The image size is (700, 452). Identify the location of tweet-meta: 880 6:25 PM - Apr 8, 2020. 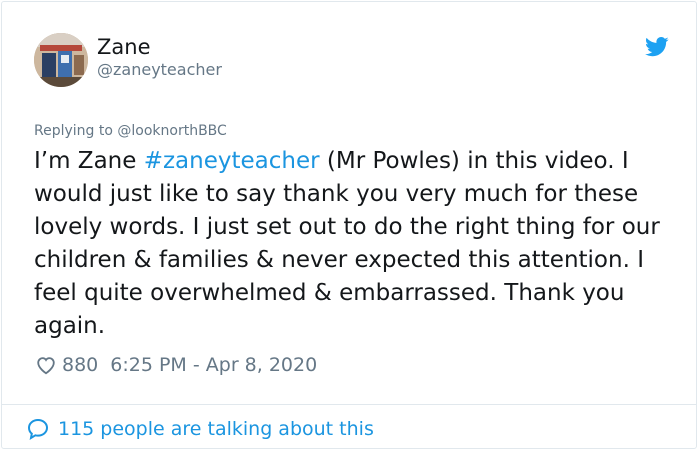
(176, 365).